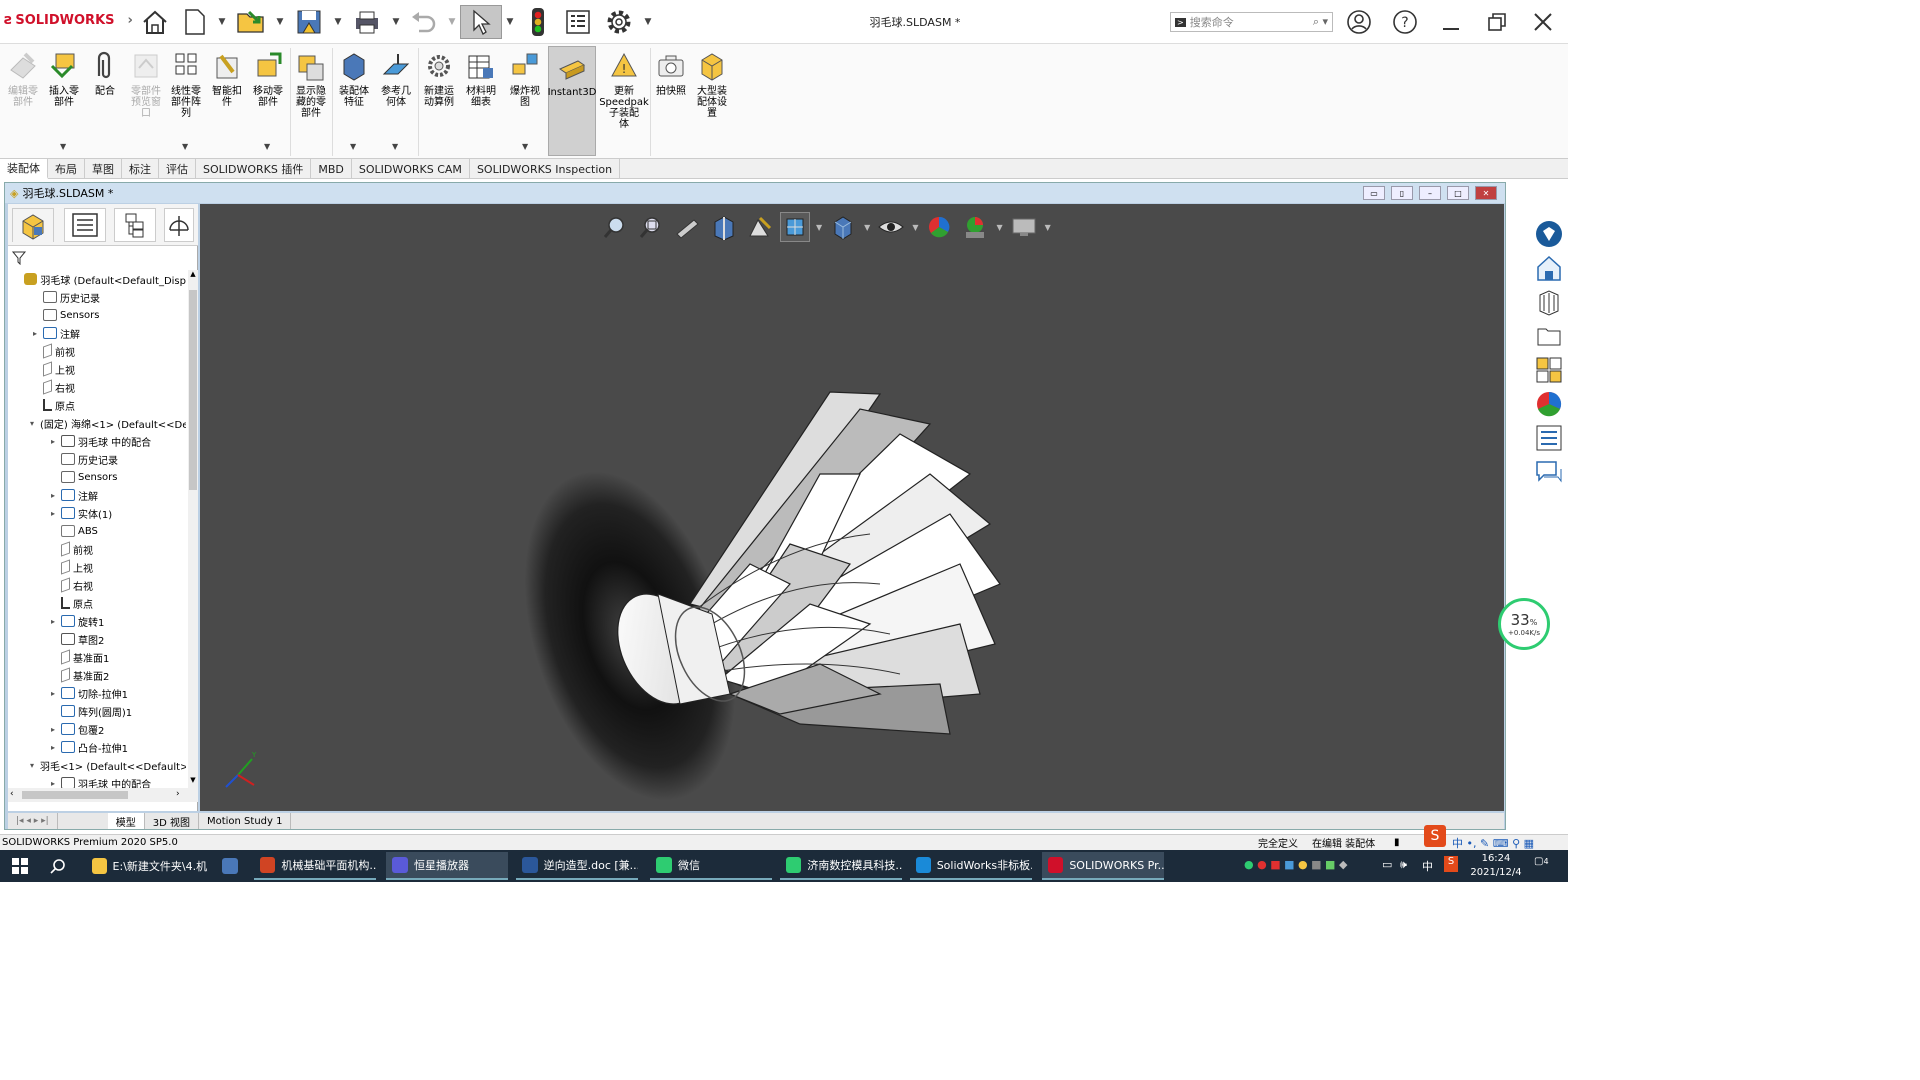 The width and height of the screenshot is (1920, 1080). I want to click on tile-horizontal-icon: ▭, so click(1374, 193).